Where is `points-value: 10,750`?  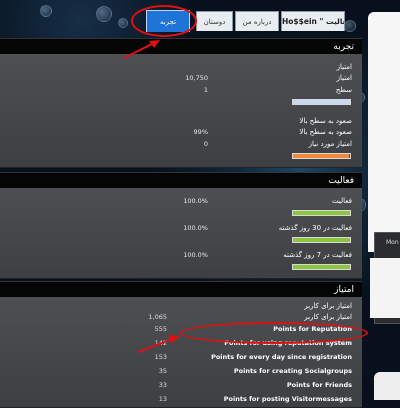 points-value: 10,750 is located at coordinates (196, 78).